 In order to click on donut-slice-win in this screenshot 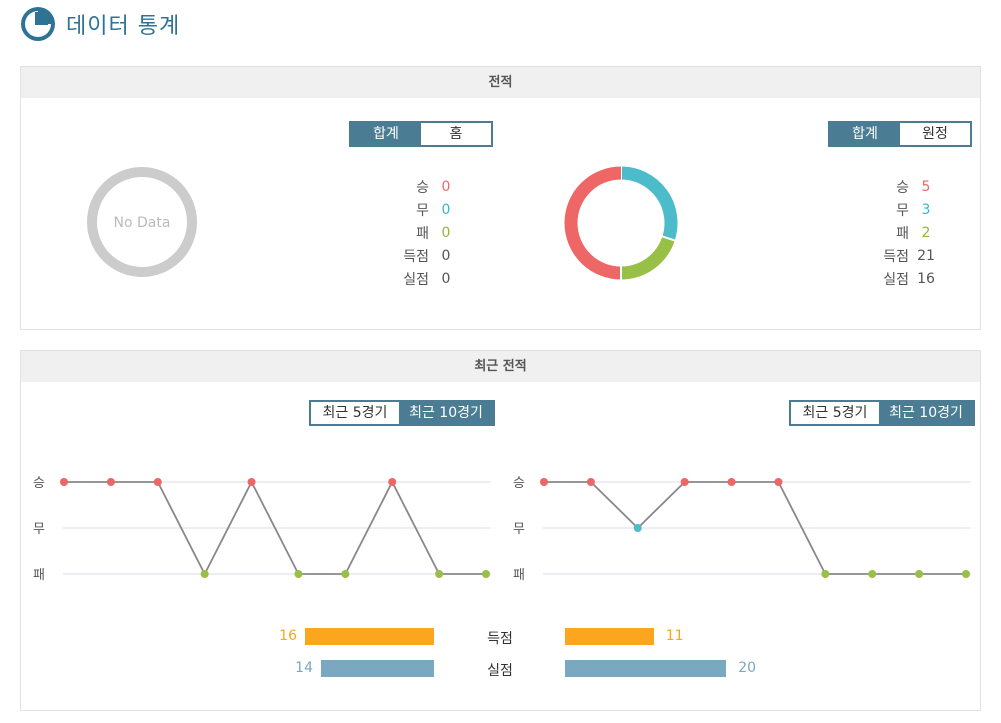, I will do `click(593, 223)`.